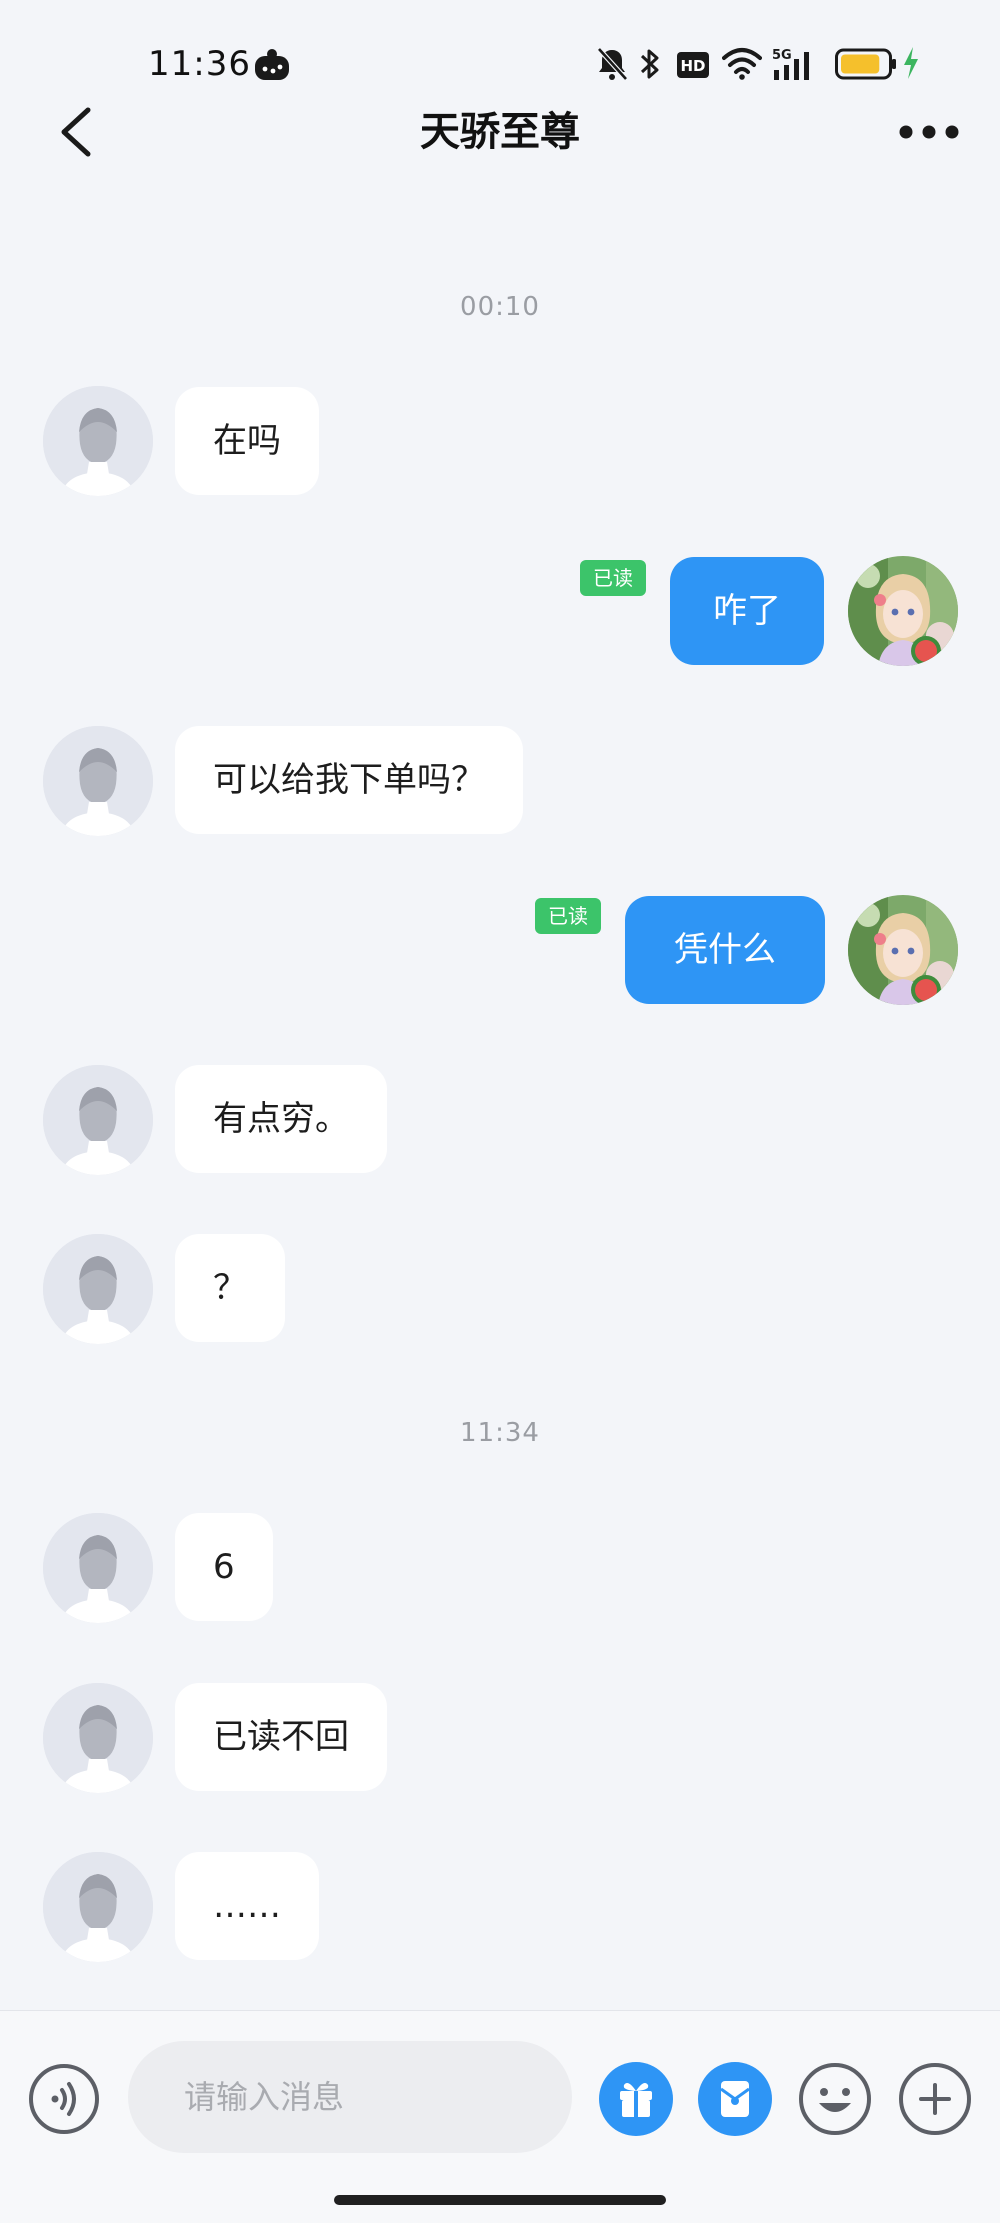  Describe the element at coordinates (281, 1119) in the screenshot. I see `message-bubble-incoming: 有点穷。` at that location.